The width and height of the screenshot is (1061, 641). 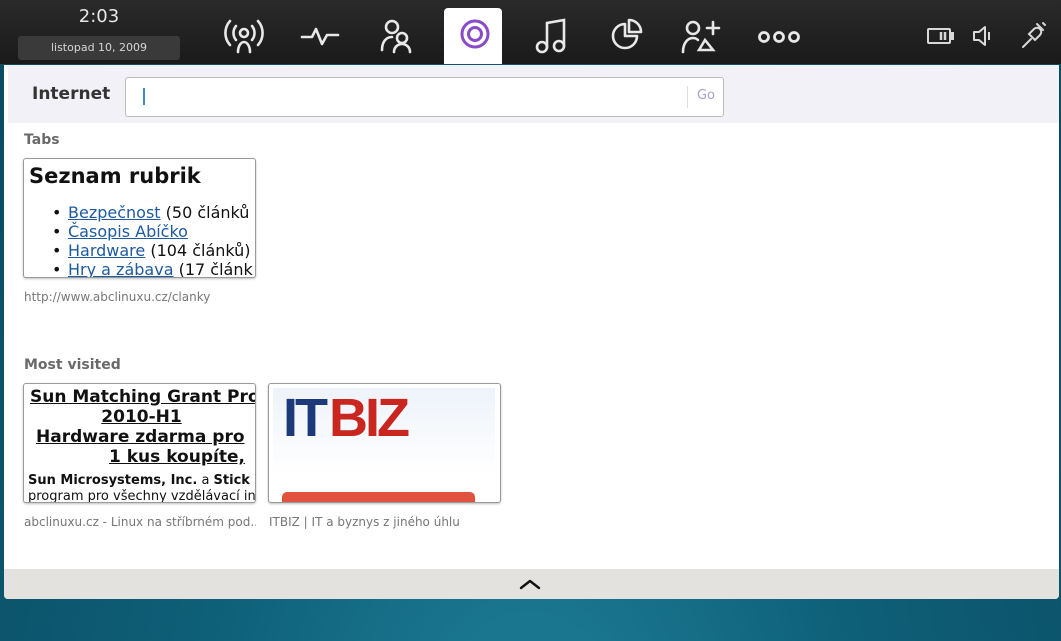 I want to click on svg-text: BIZ, so click(x=369, y=418).